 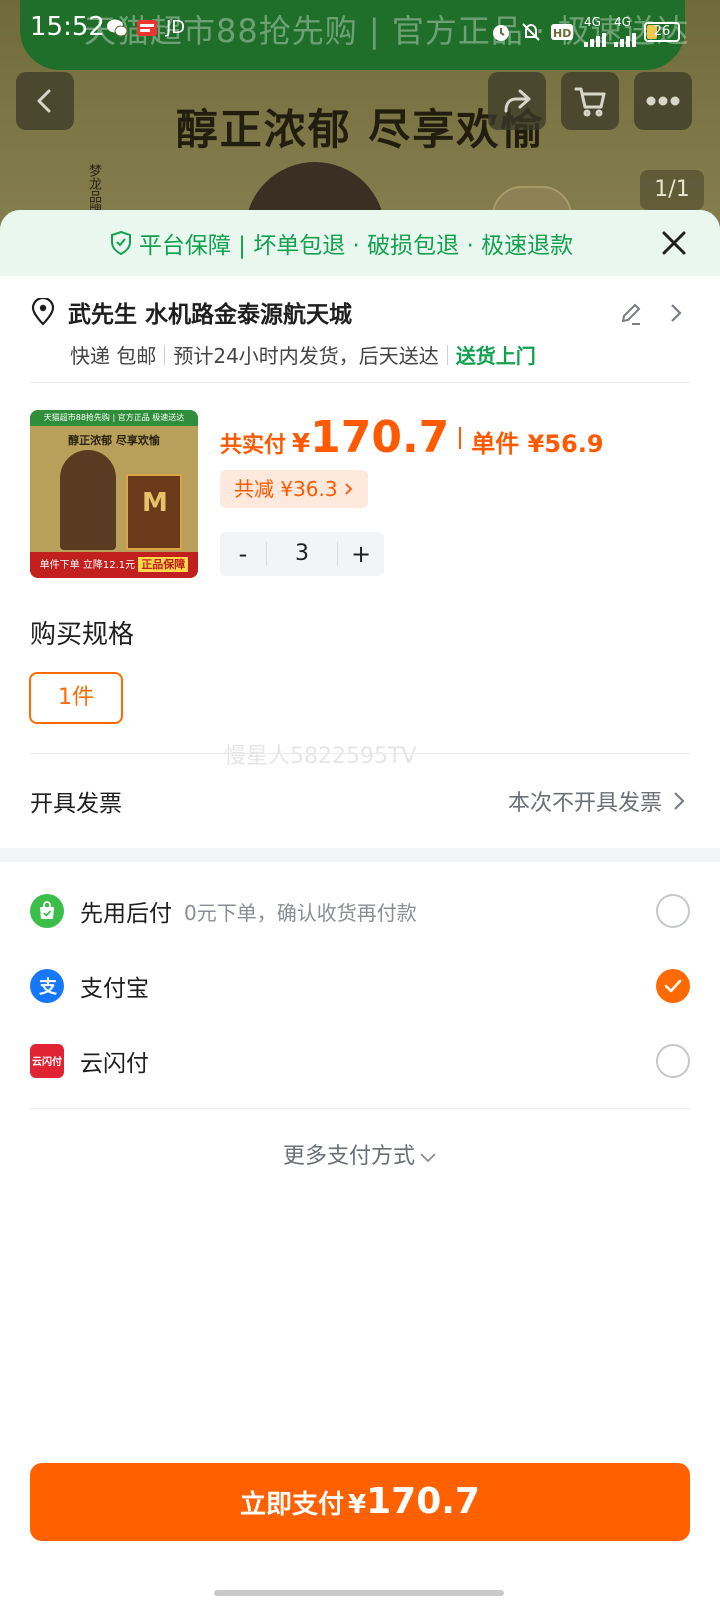 I want to click on share-icon, so click(x=517, y=101).